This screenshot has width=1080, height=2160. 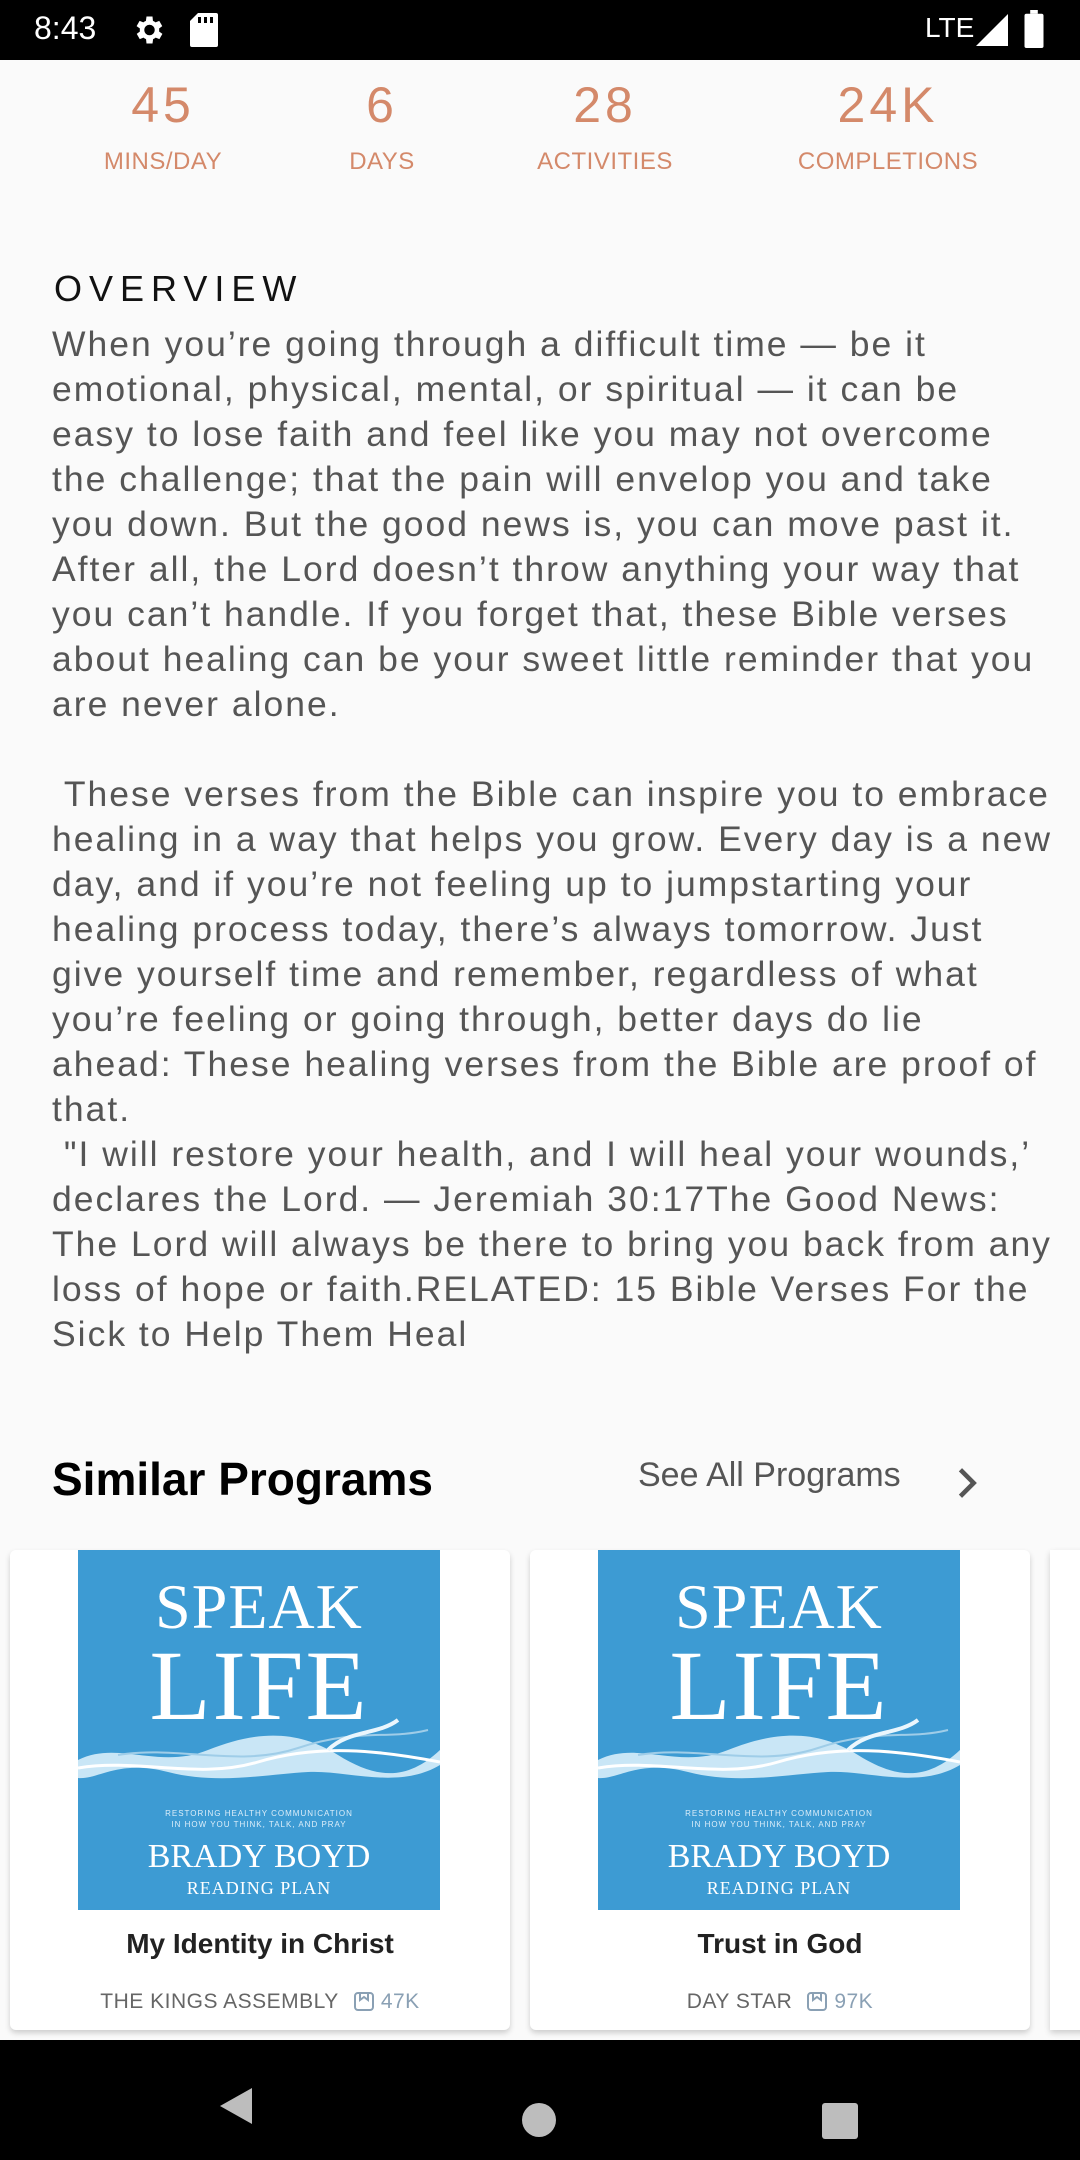 What do you see at coordinates (236, 2106) in the screenshot?
I see `back-icon` at bounding box center [236, 2106].